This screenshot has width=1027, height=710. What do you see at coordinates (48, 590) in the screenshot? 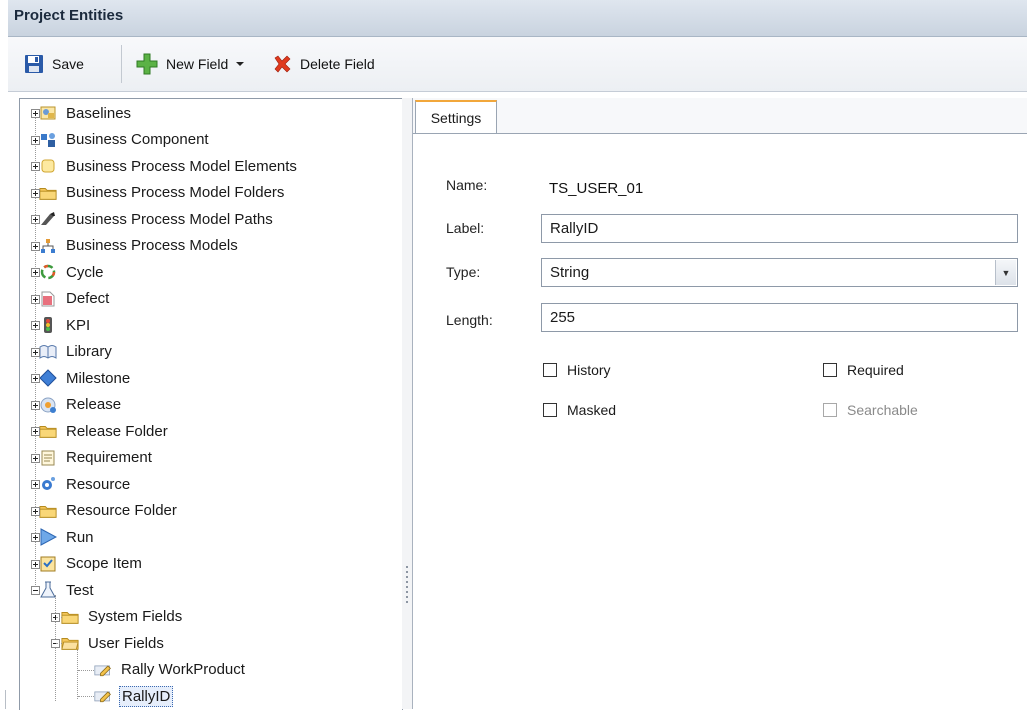
I see `test-icon` at bounding box center [48, 590].